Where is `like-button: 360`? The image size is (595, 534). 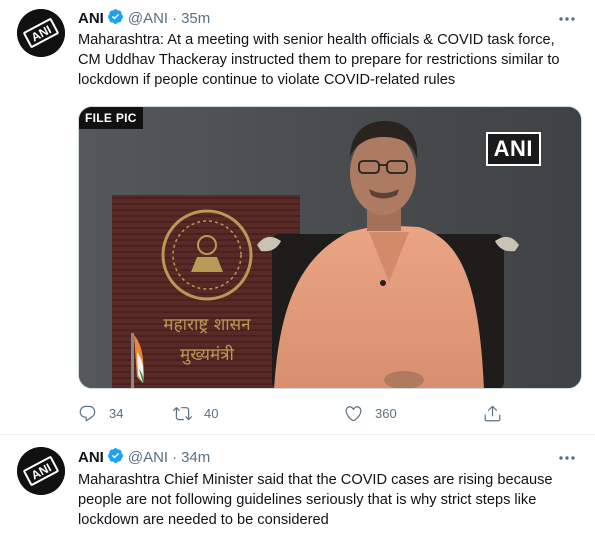 like-button: 360 is located at coordinates (370, 413).